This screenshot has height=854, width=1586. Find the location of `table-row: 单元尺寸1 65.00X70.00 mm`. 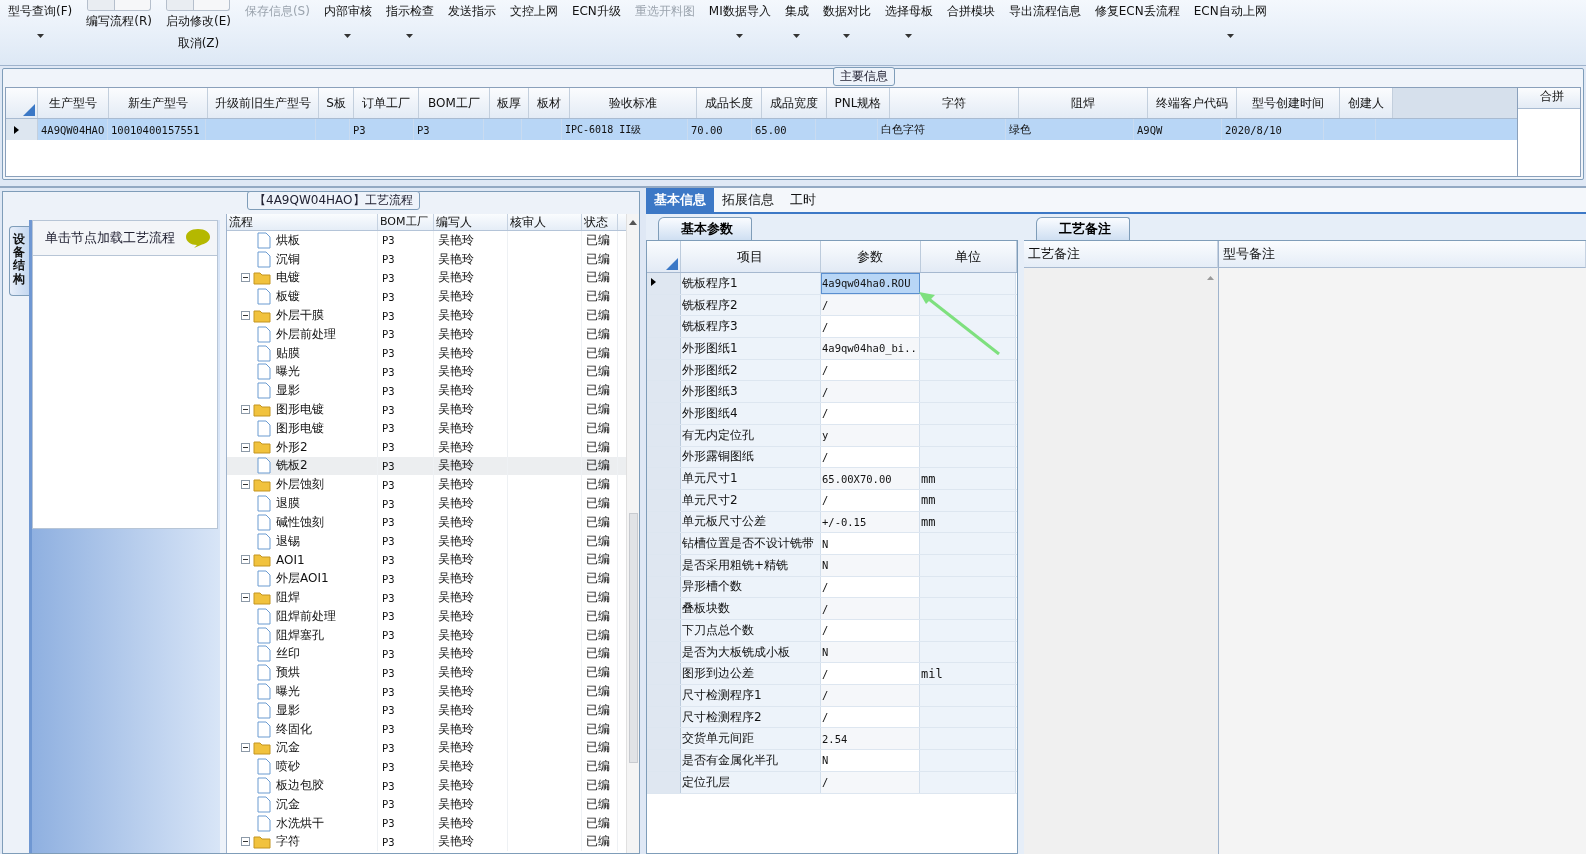

table-row: 单元尺寸1 65.00X70.00 mm is located at coordinates (832, 479).